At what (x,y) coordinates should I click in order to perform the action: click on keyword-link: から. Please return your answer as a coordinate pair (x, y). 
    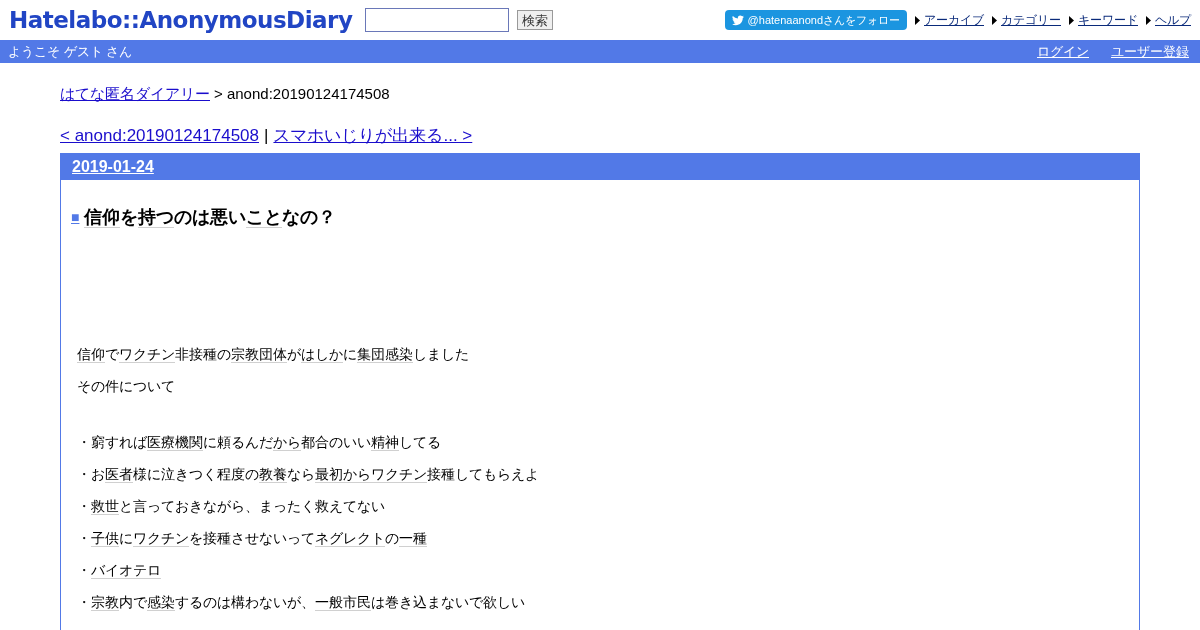
    Looking at the image, I should click on (287, 442).